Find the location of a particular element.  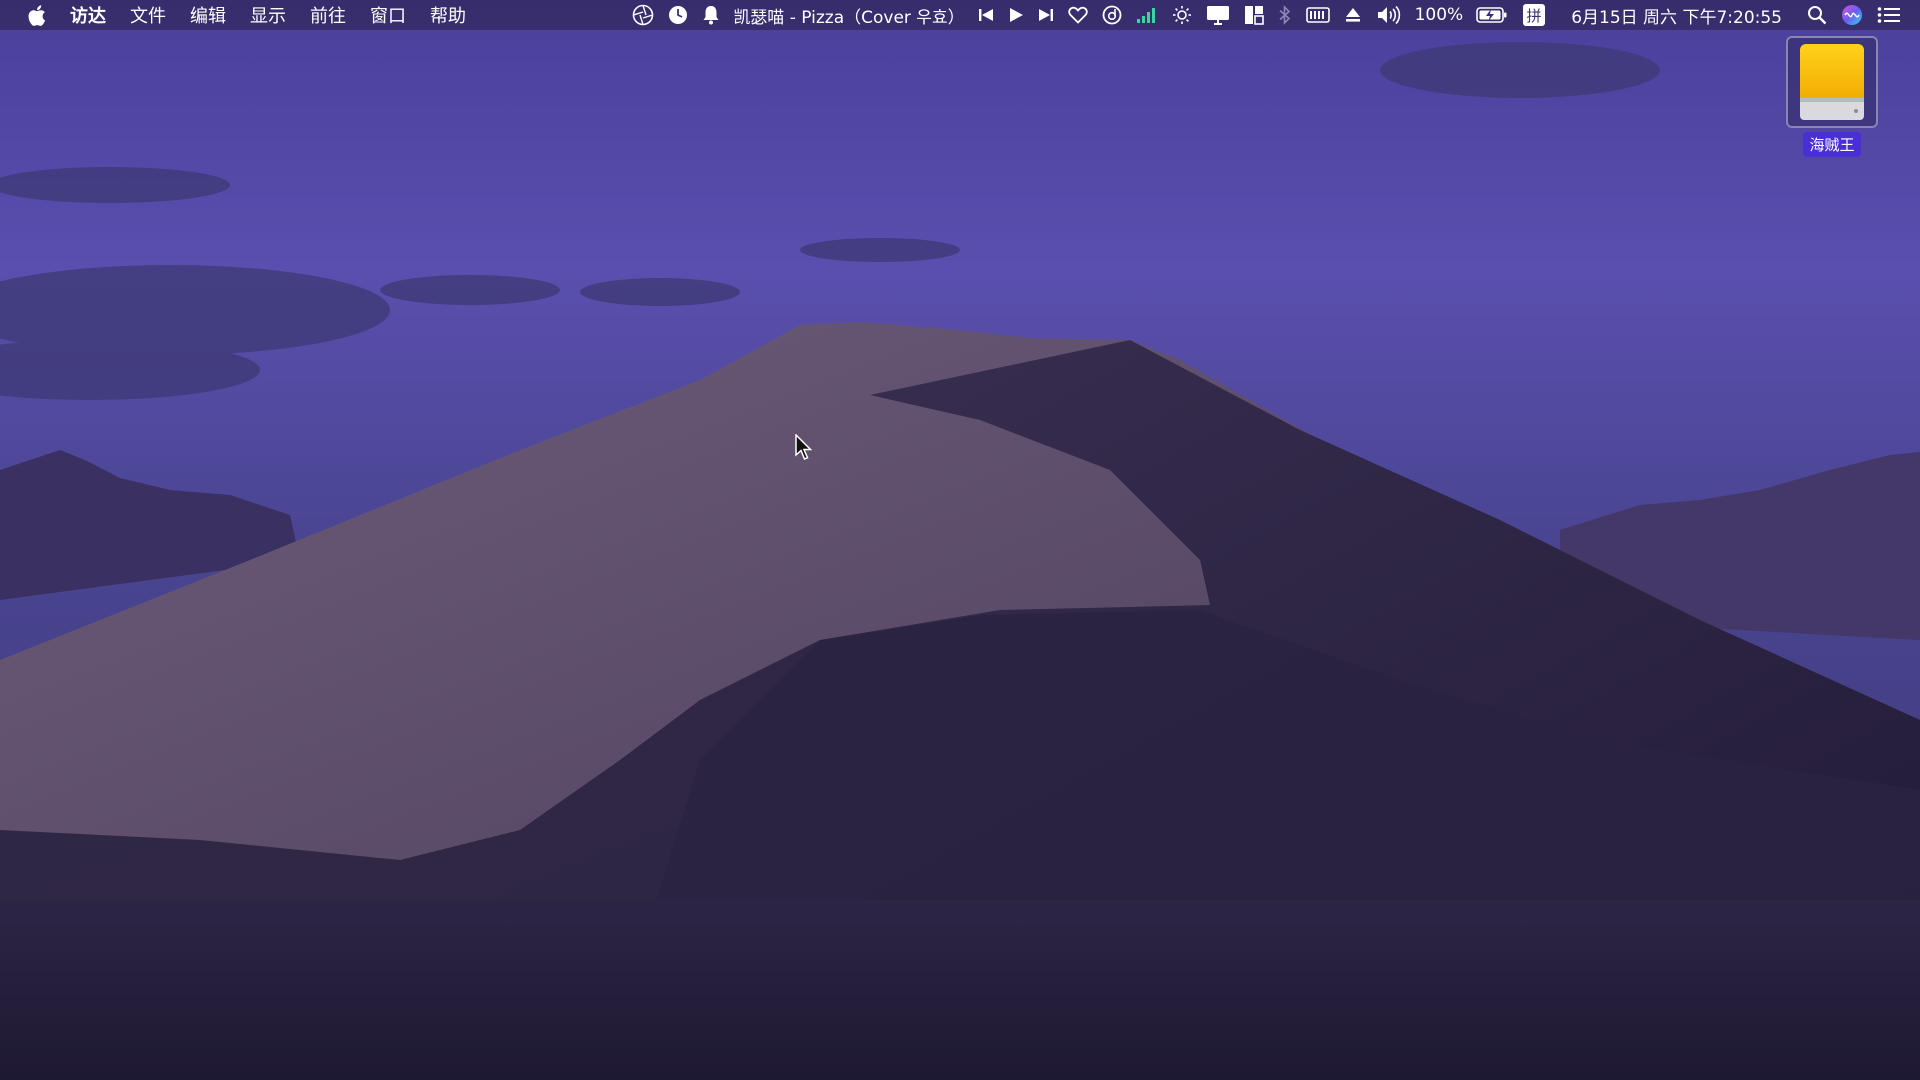

input-method-label: 拼 is located at coordinates (1534, 16).